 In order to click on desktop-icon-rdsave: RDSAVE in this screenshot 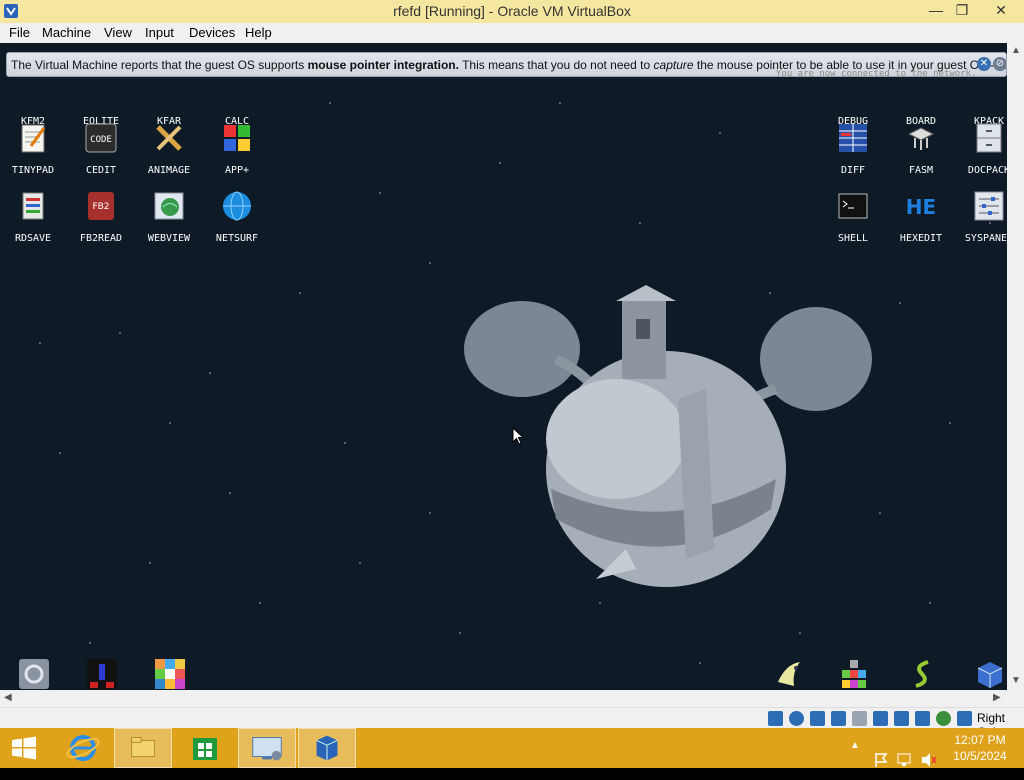, I will do `click(34, 217)`.